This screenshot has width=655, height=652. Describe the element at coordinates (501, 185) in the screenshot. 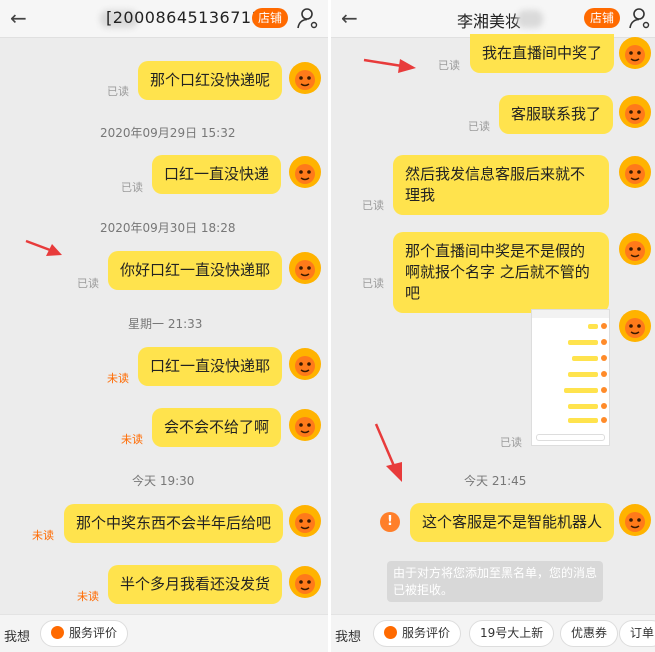

I see `message-bubble: 然后我发信息客服后来就不理我` at that location.